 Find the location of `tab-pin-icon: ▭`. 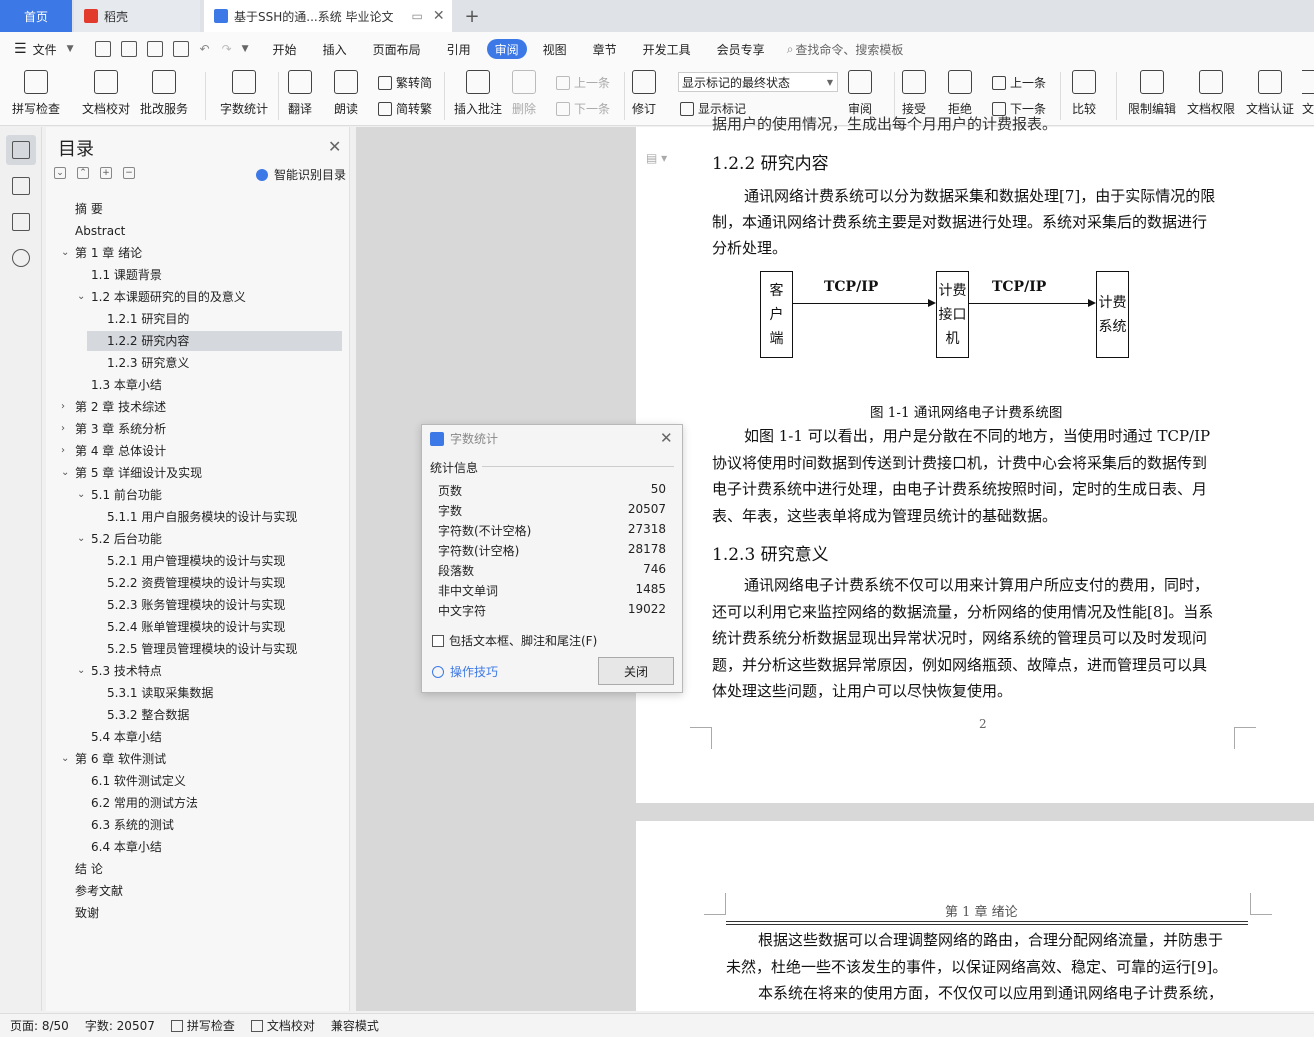

tab-pin-icon: ▭ is located at coordinates (417, 16).